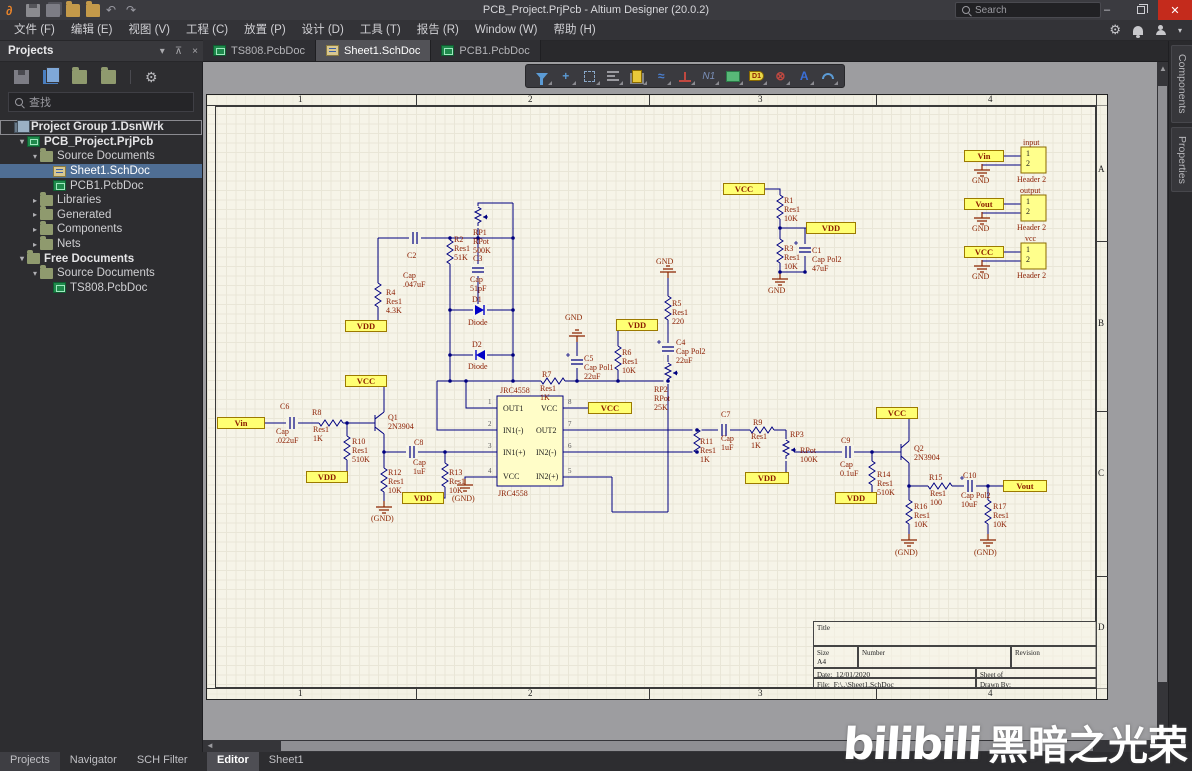 The height and width of the screenshot is (771, 1192). I want to click on net-label-tool-icon: N1, so click(709, 76).